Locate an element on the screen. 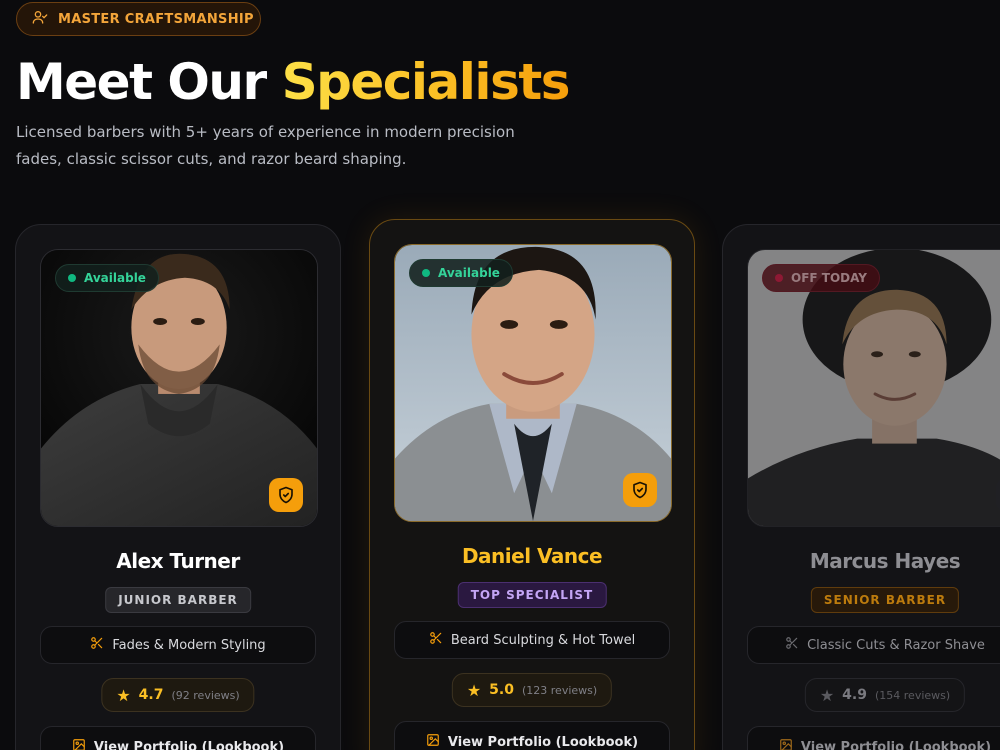  specialty-chip: Fades & Modern Styling is located at coordinates (178, 645).